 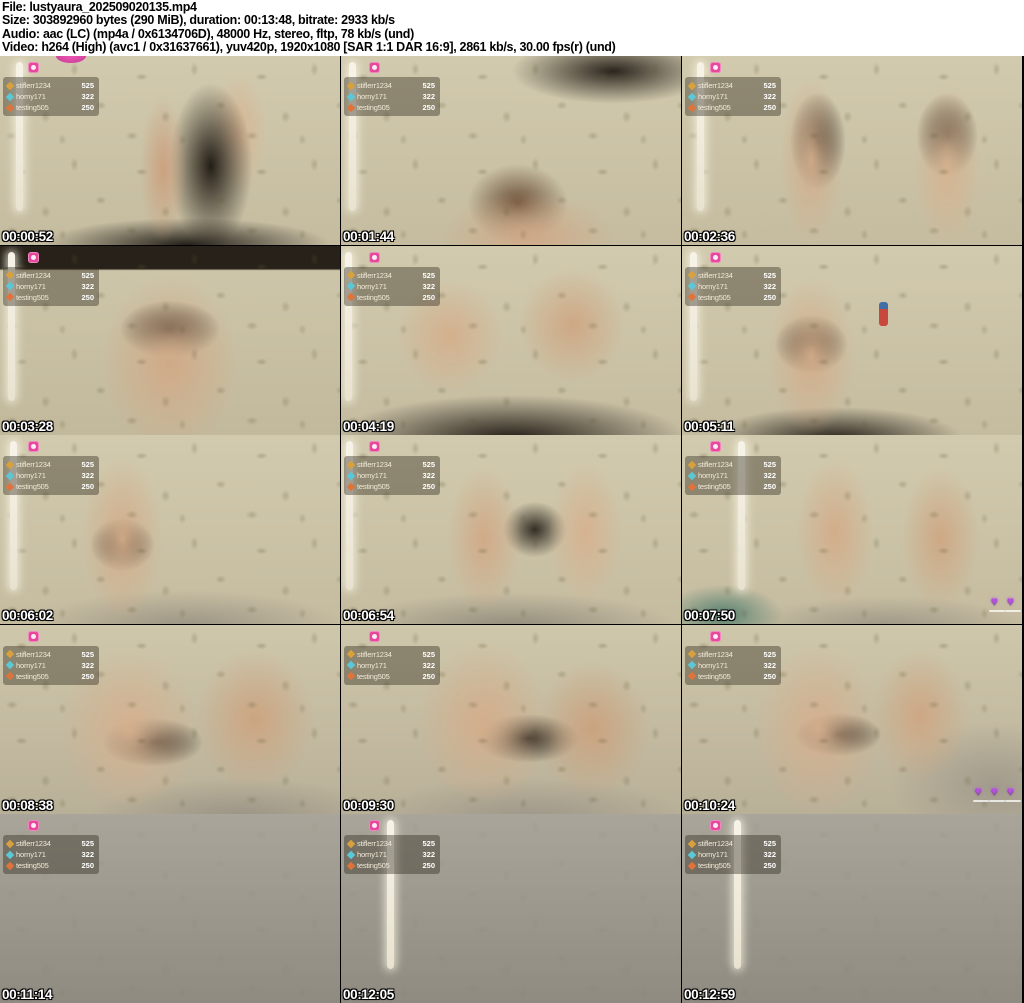 I want to click on timestamp-label: 00:10:24, so click(x=709, y=805).